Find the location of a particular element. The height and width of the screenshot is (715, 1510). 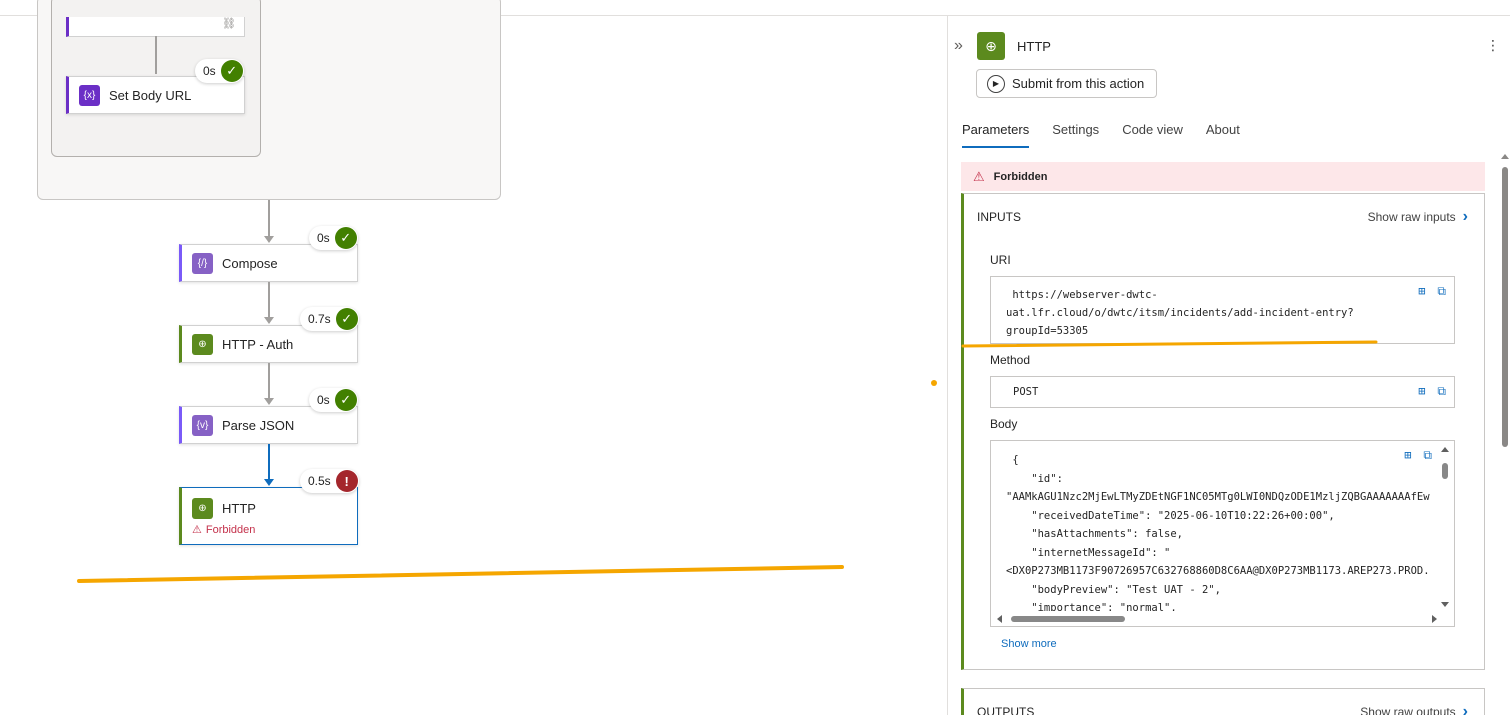

error-banner-text: Forbidden is located at coordinates (1020, 176).